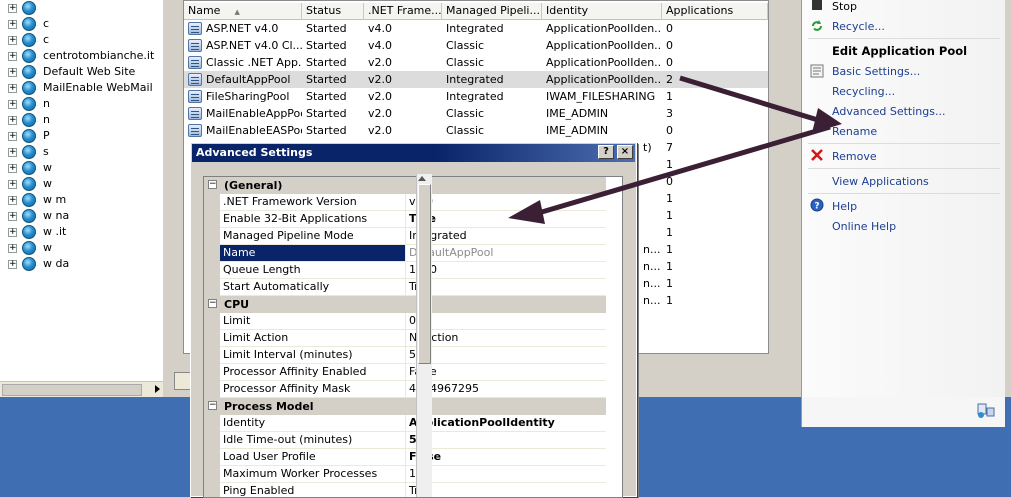 This screenshot has height=498, width=1011. Describe the element at coordinates (625, 152) in the screenshot. I see `close-button: ×` at that location.